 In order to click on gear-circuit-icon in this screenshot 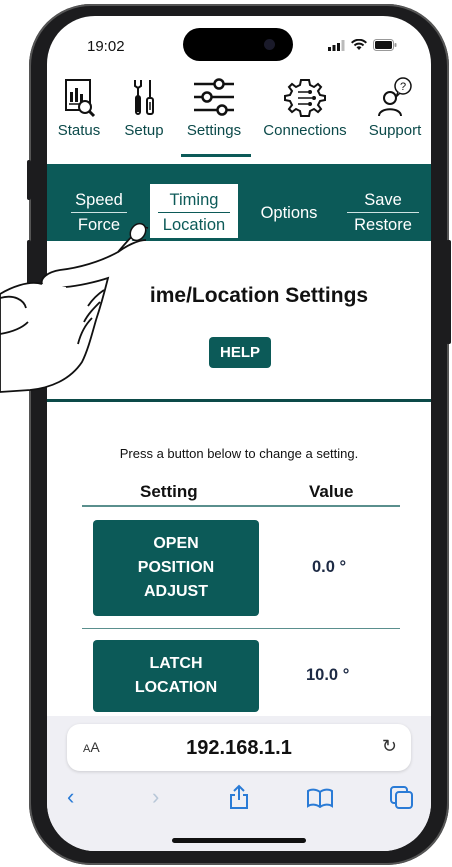, I will do `click(305, 98)`.